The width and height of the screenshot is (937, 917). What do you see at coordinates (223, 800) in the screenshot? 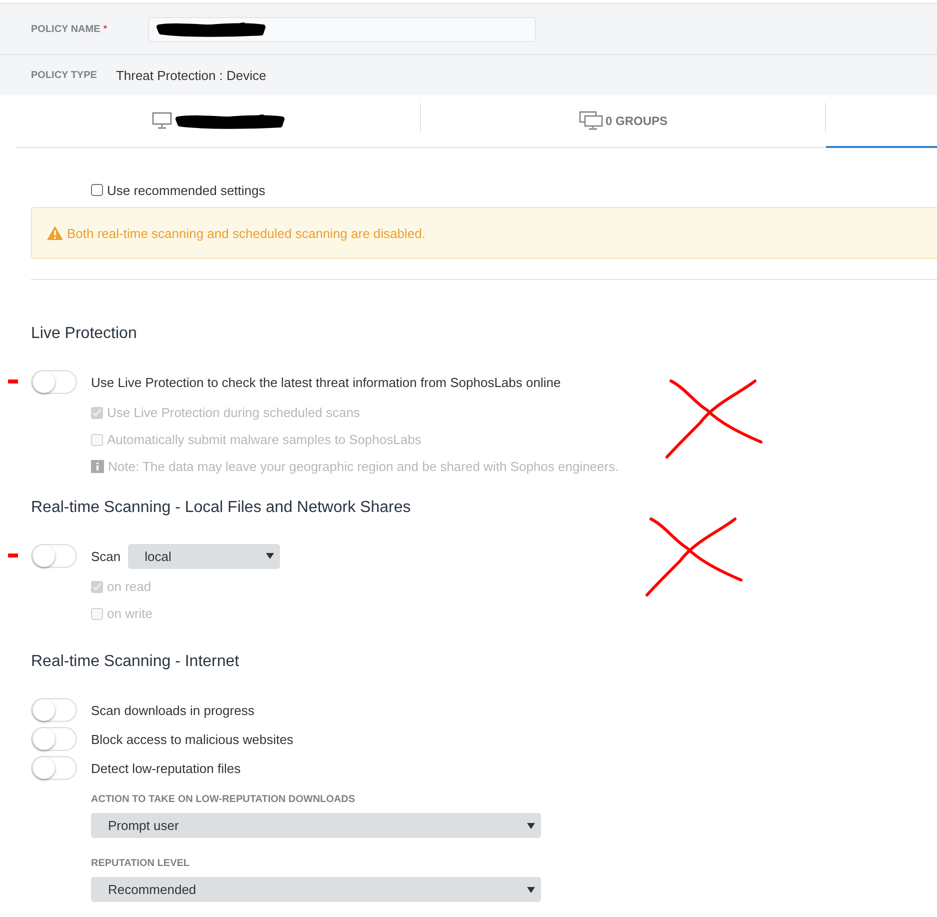
I see `field-label: ACTION TO TAKE ON LOW-REPUTATION DOWNLOADS` at bounding box center [223, 800].